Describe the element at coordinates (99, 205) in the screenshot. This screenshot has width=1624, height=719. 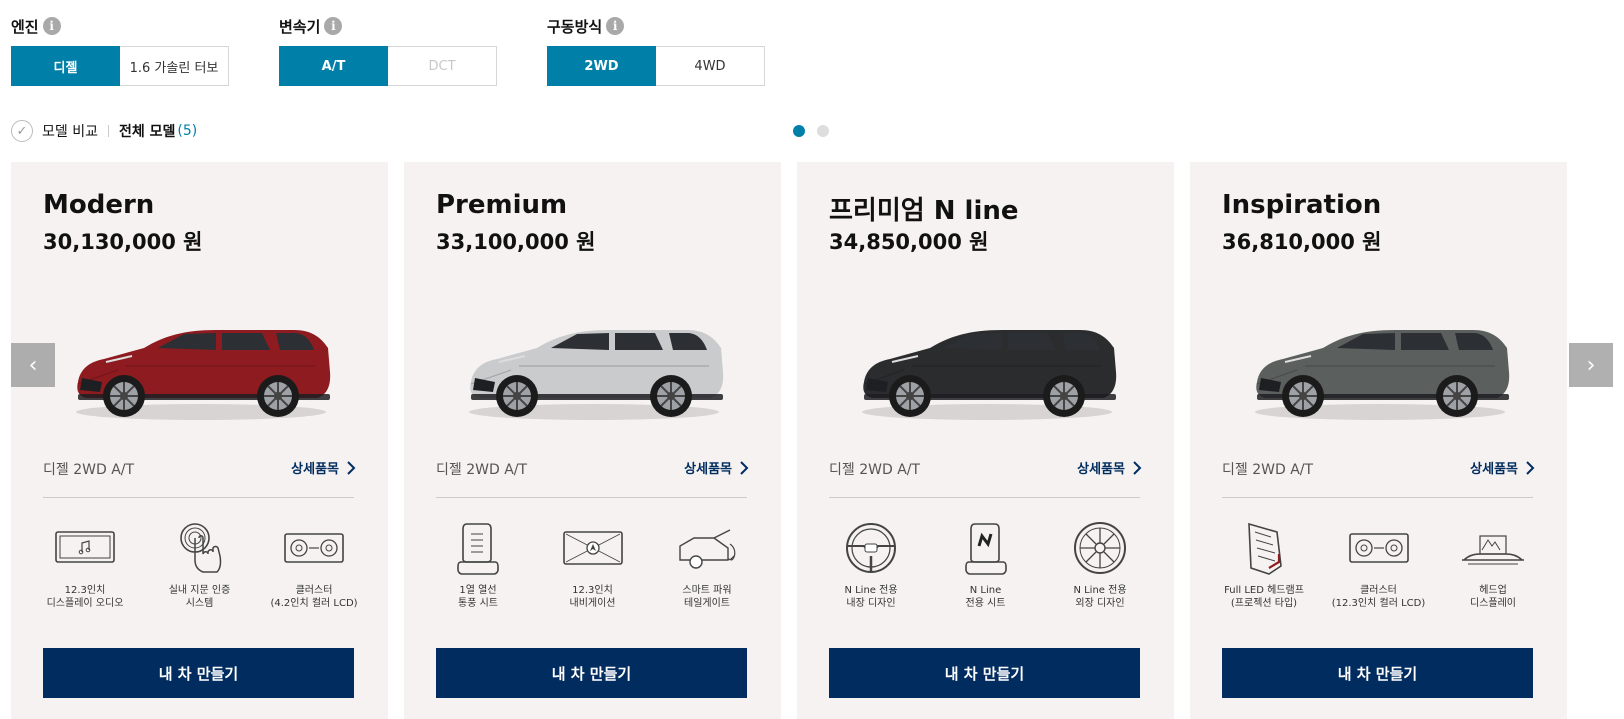
I see `model-name: Modern` at that location.